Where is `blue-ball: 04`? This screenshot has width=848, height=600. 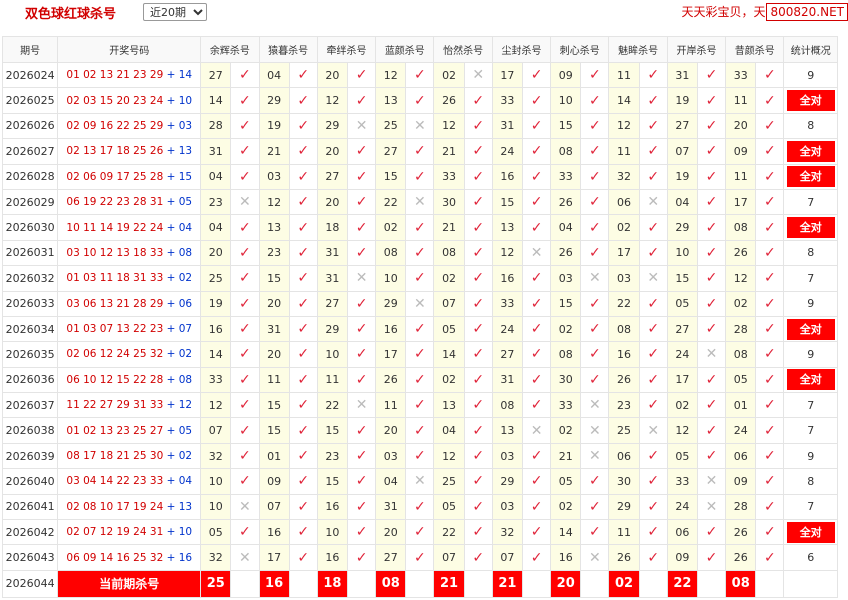 blue-ball: 04 is located at coordinates (185, 481).